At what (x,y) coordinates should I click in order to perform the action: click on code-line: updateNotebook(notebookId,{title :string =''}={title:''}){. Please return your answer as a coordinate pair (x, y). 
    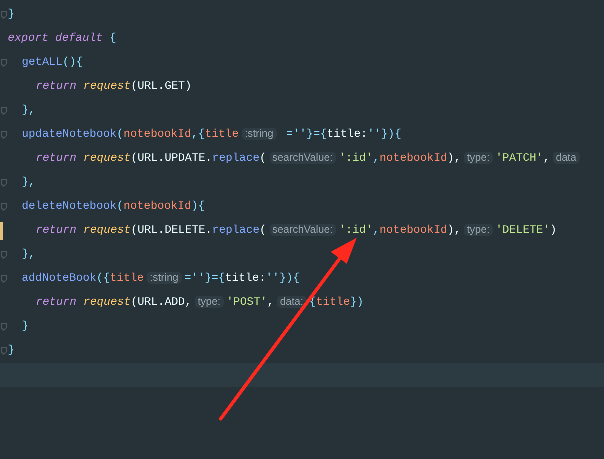
    Looking at the image, I should click on (212, 134).